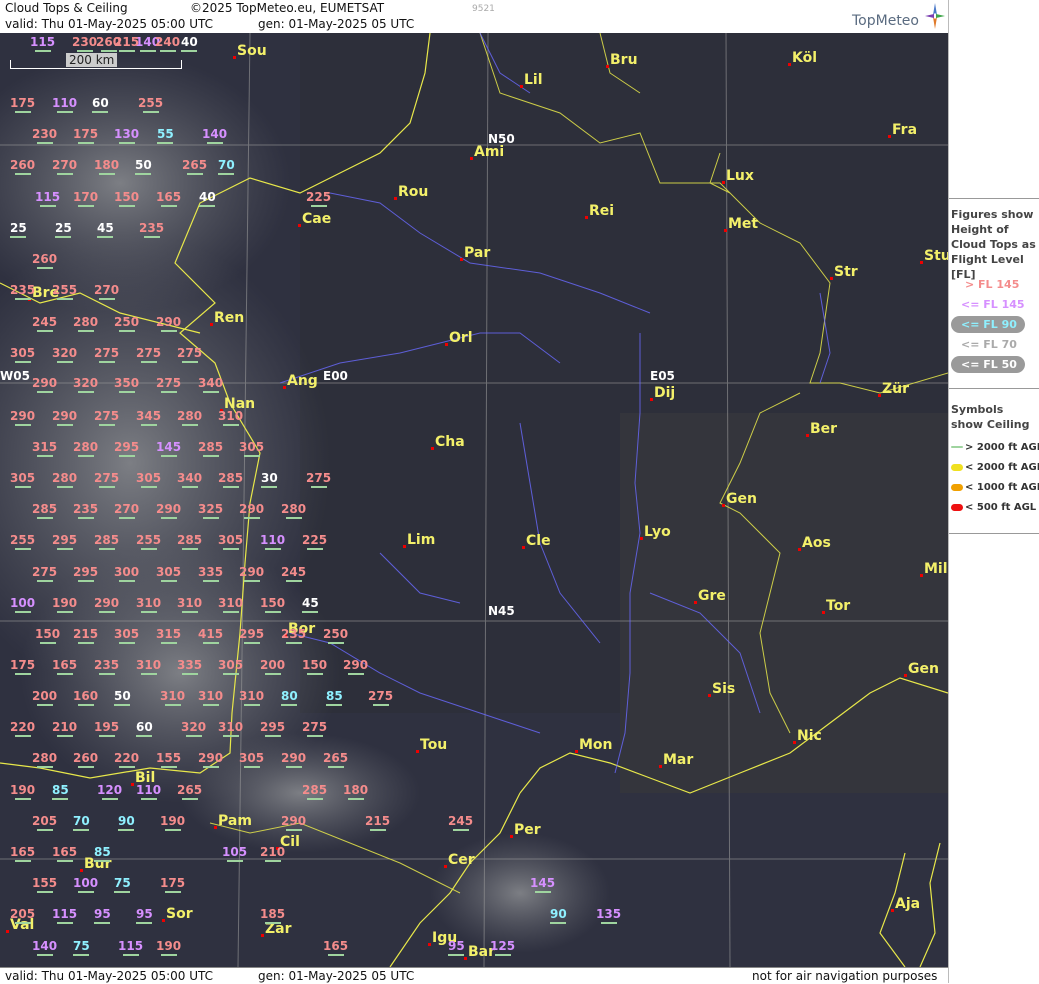 The width and height of the screenshot is (1039, 984). I want to click on cloud-top-value: 195, so click(106, 728).